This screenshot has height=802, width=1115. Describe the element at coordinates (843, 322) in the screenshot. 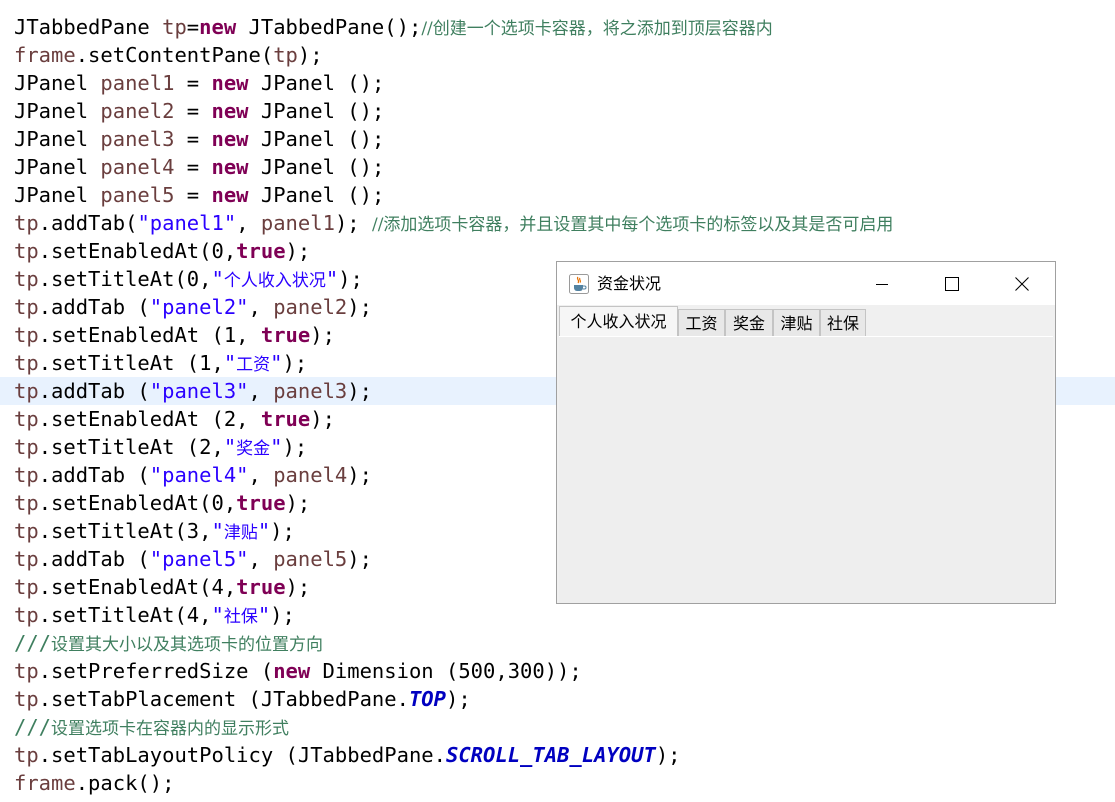

I see `tab-social-security: 社保` at that location.